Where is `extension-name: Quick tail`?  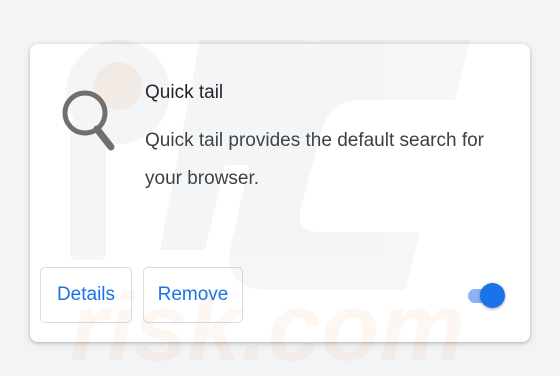 extension-name: Quick tail is located at coordinates (184, 92).